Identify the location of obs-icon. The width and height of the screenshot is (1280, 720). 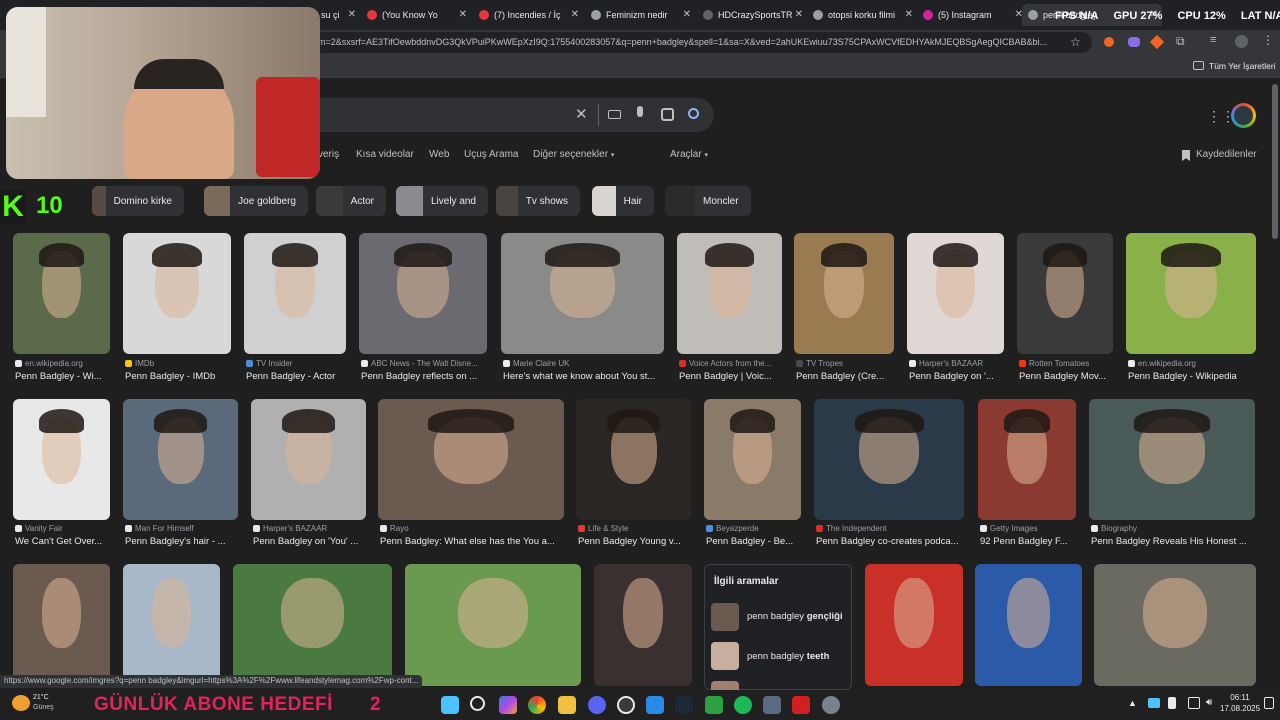
(626, 705).